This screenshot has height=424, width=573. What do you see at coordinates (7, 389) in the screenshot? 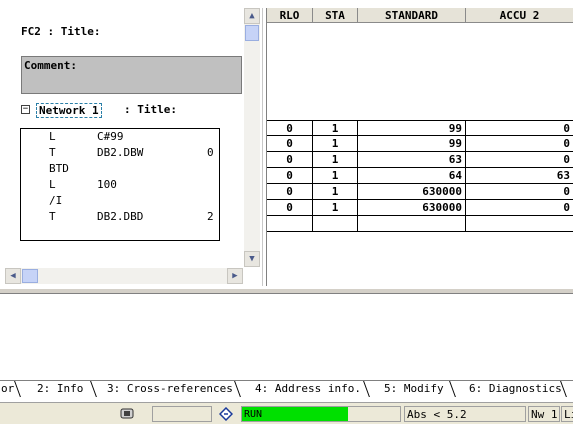
I see `tab-error: or` at bounding box center [7, 389].